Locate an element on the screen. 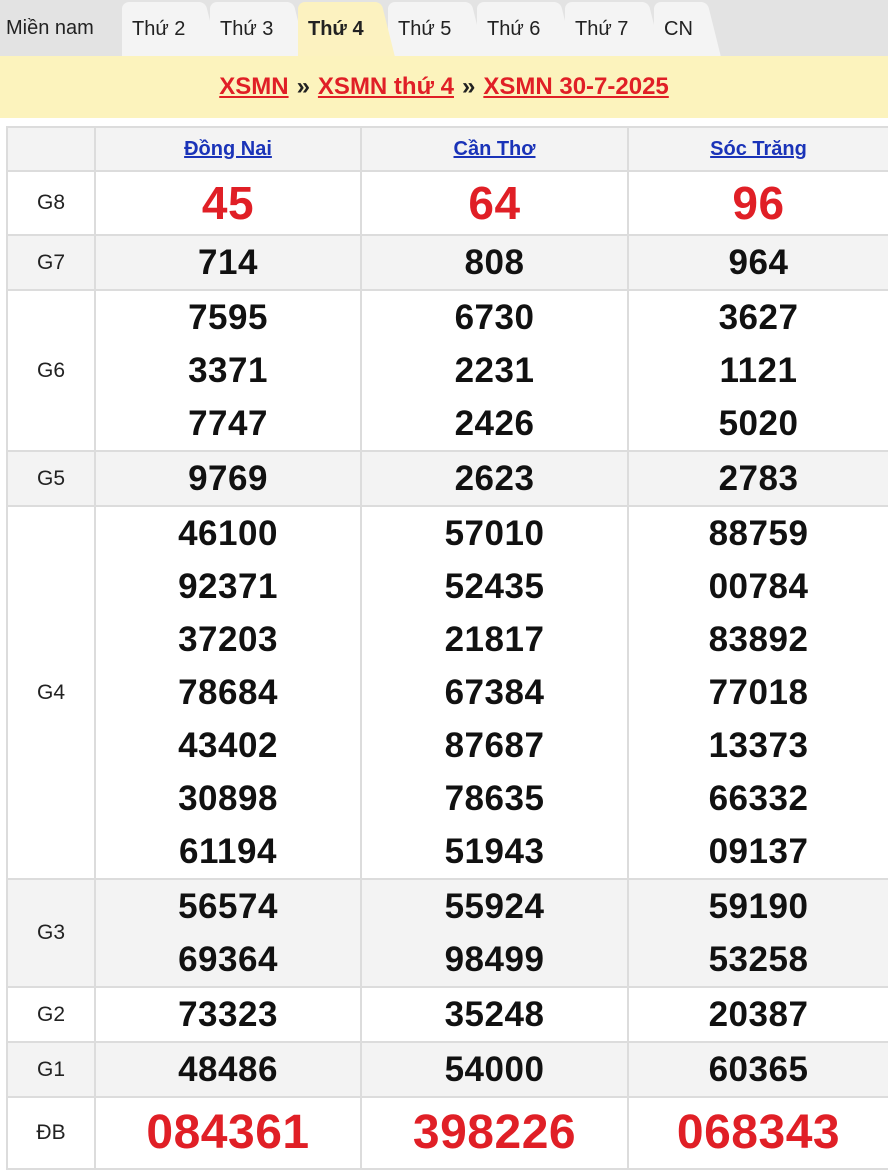 This screenshot has height=1170, width=888. result-cell: 57010 52435 21817 67384 87687 78635 51943 is located at coordinates (494, 692).